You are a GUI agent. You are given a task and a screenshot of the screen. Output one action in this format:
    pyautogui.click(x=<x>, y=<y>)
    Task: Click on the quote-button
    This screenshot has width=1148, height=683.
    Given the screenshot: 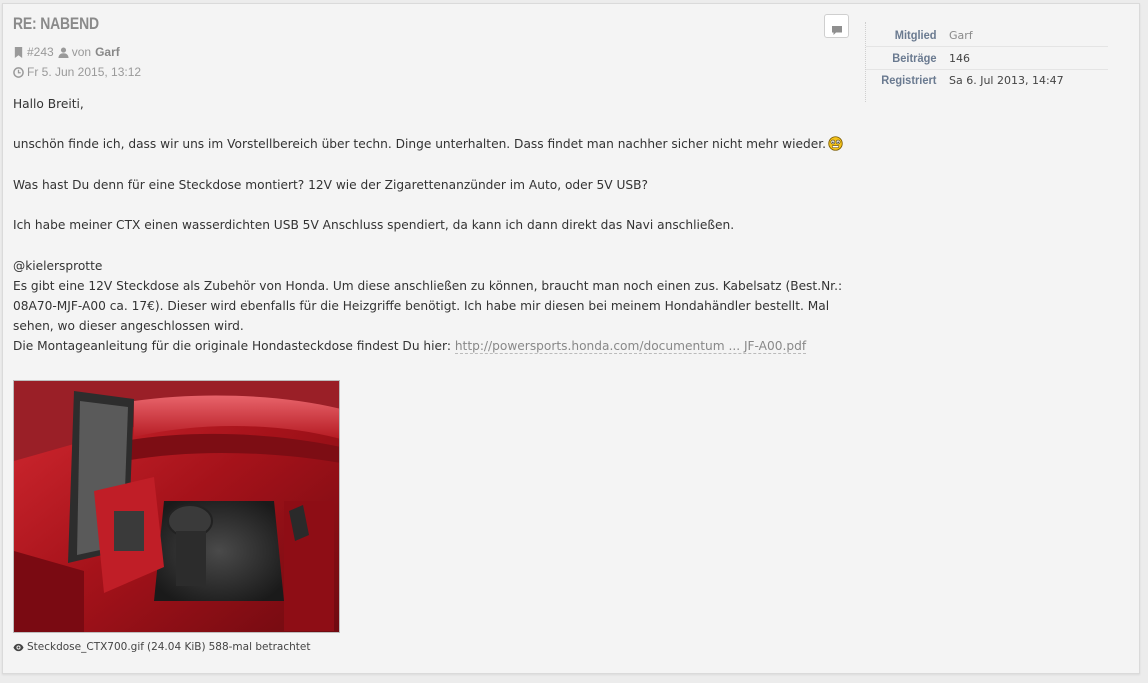 What is the action you would take?
    pyautogui.click(x=836, y=26)
    